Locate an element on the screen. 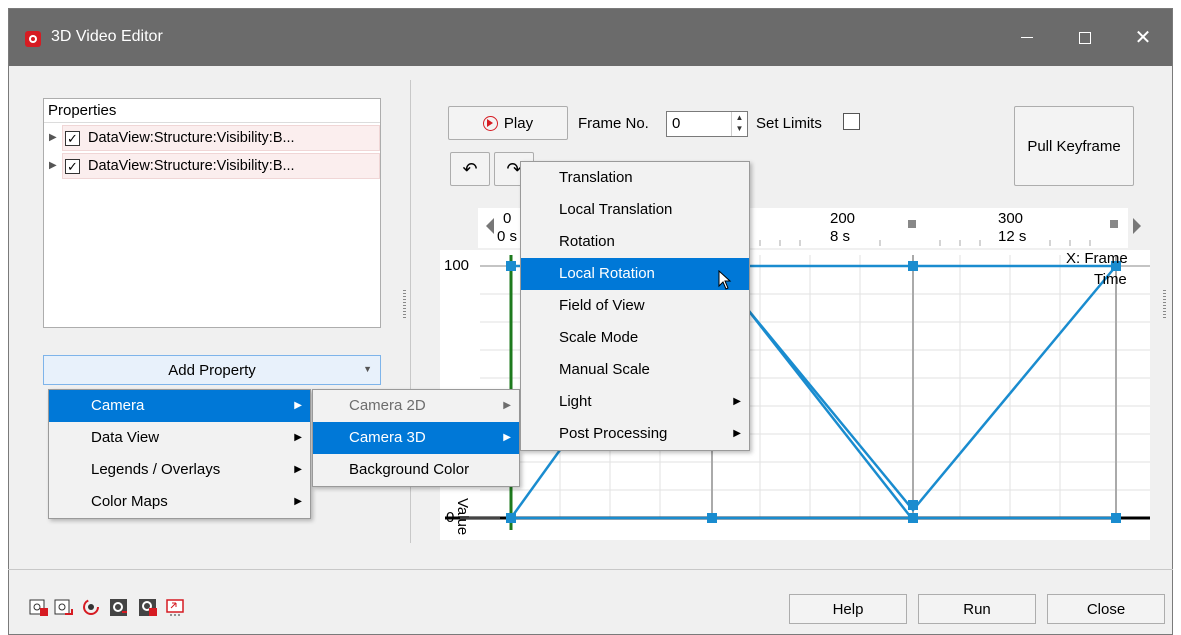  undo-button: ↶ is located at coordinates (470, 169).